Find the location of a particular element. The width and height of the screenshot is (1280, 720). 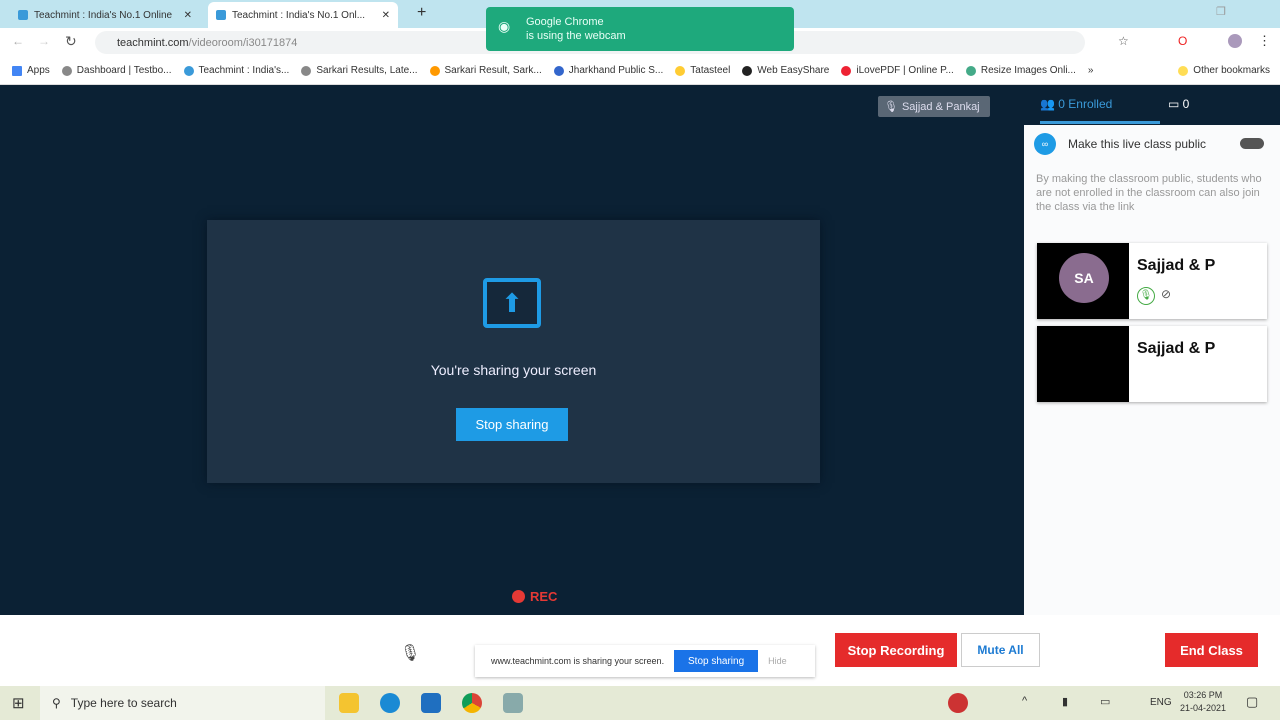

tab-chat: ▭ 0 is located at coordinates (1178, 104).